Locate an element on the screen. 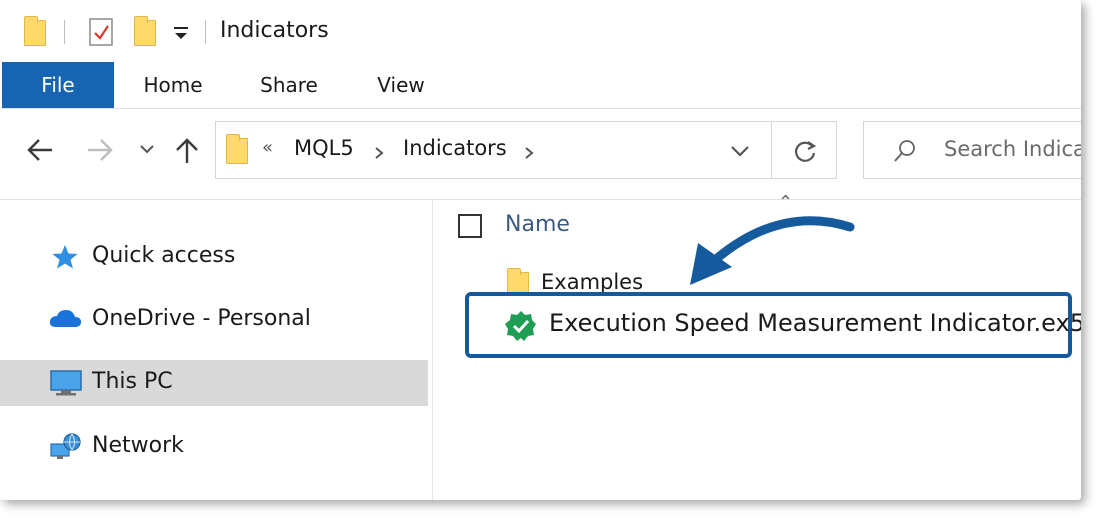 This screenshot has width=1100, height=520. address-bar: « MQL5 Indicators is located at coordinates (526, 150).